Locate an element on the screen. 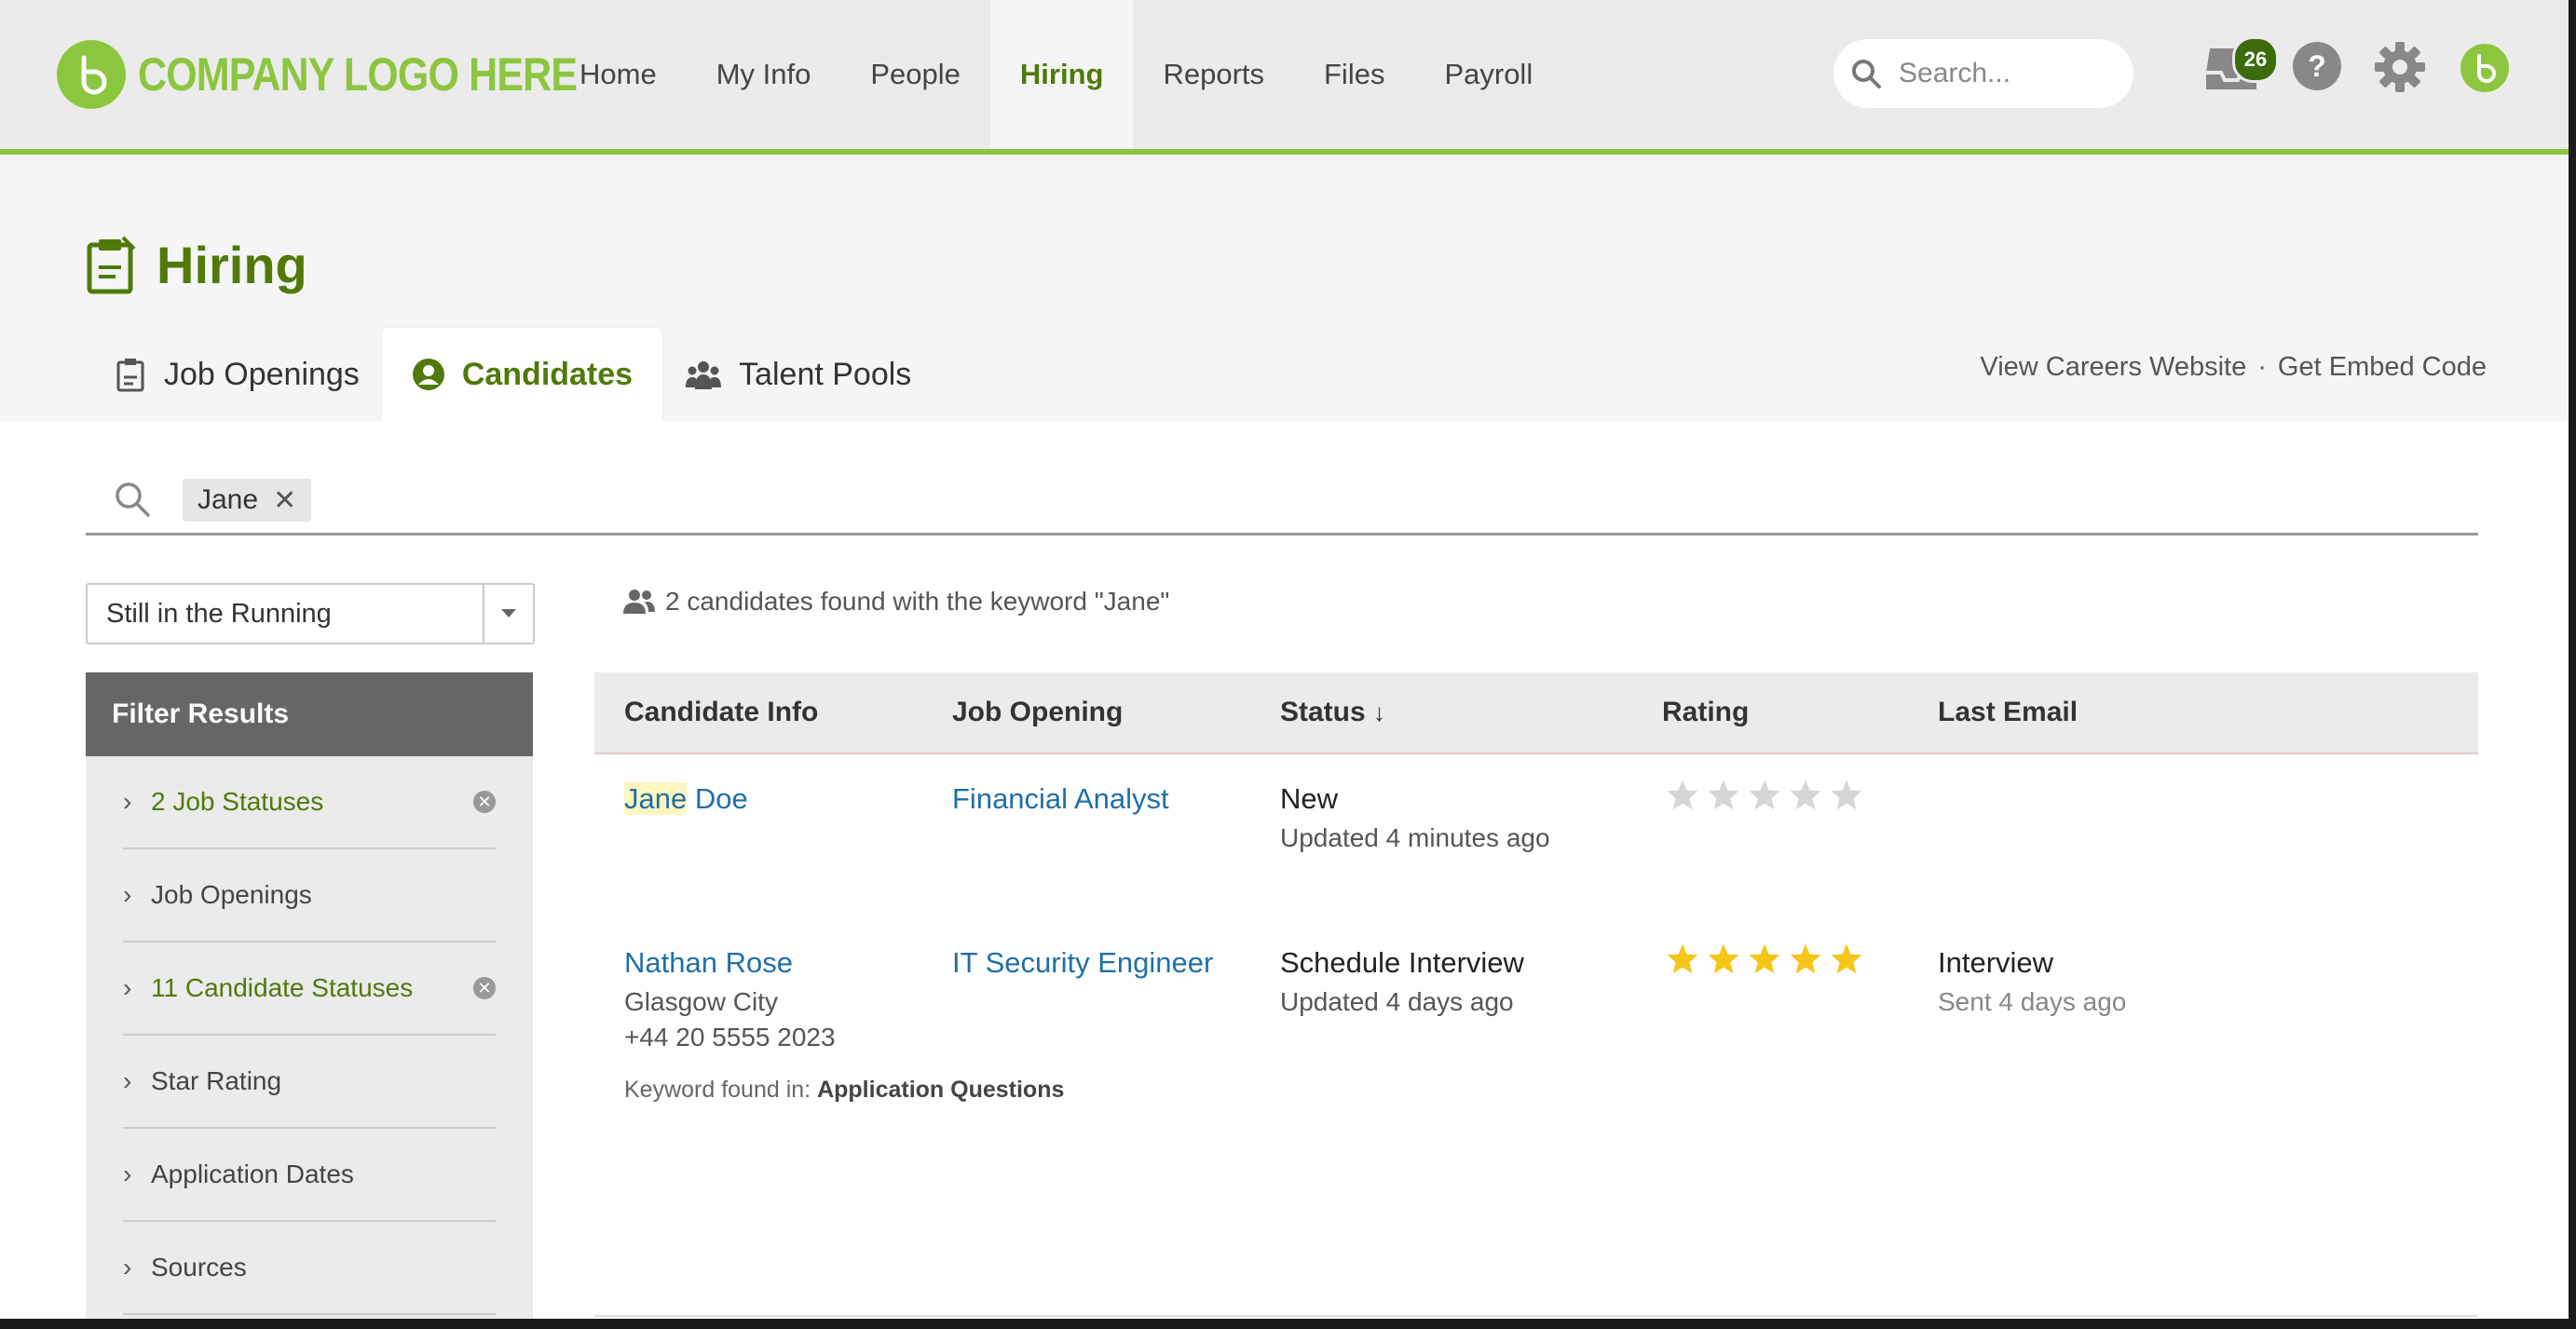 The width and height of the screenshot is (2576, 1329). view-careers-website-link: View Careers Website is located at coordinates (2113, 367).